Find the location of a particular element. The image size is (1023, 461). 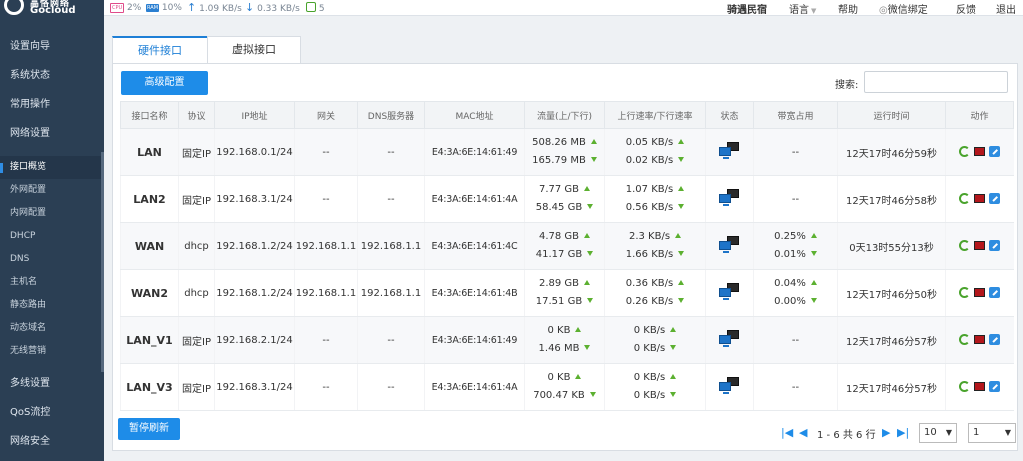

sidebar-item-dns: DNS is located at coordinates (52, 259).